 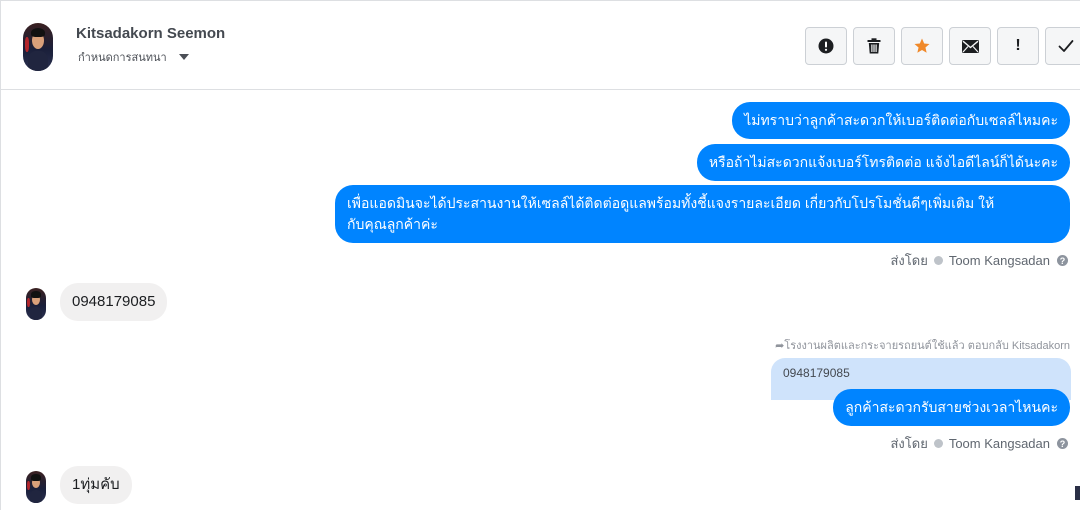 What do you see at coordinates (392, 224) in the screenshot?
I see `message-text-line: กับคุณลูกค้าค่ะ` at bounding box center [392, 224].